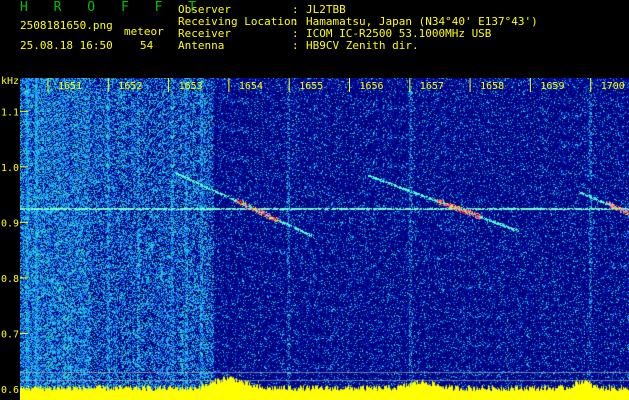 This screenshot has height=400, width=629. What do you see at coordinates (10, 279) in the screenshot?
I see `y-tick-label: 0.8` at bounding box center [10, 279].